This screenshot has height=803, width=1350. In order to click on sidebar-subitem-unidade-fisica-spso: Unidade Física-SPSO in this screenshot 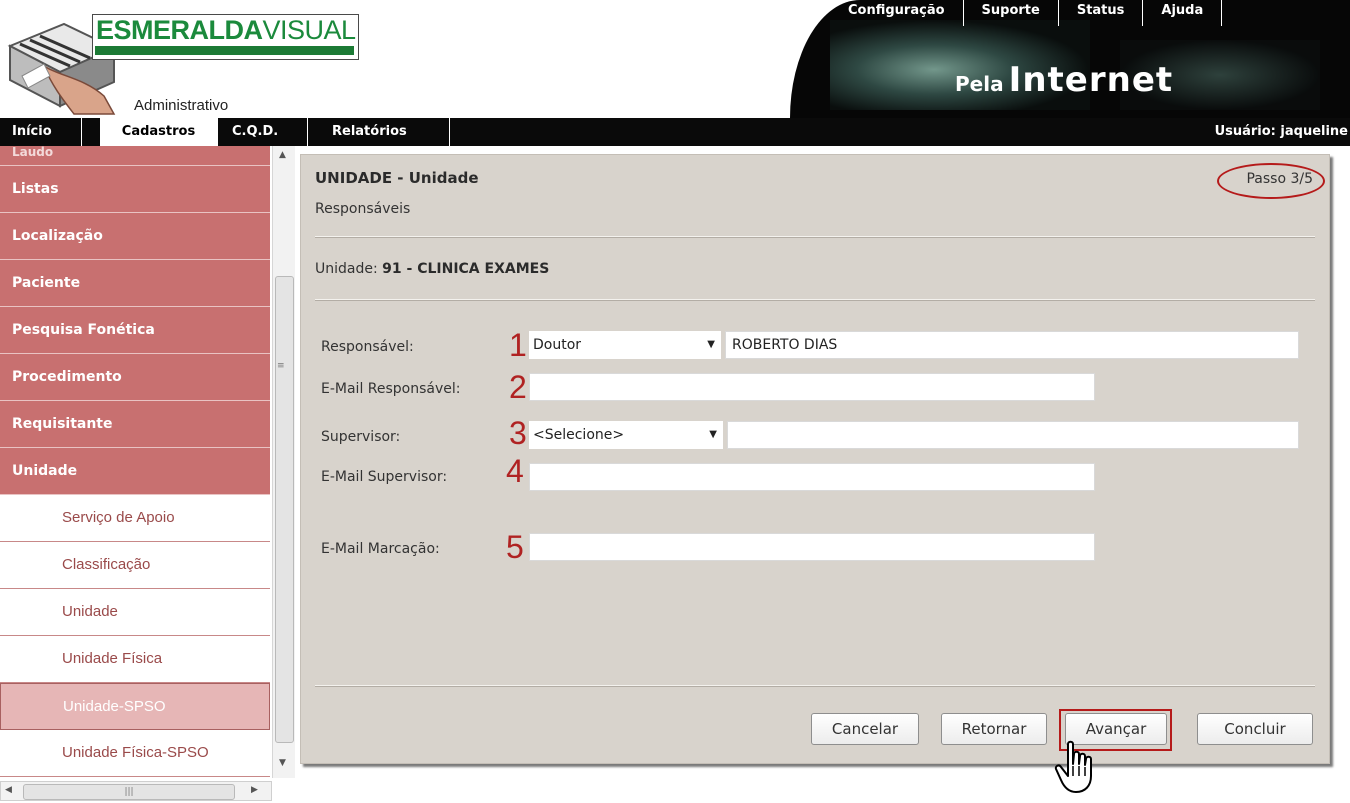, I will do `click(135, 753)`.